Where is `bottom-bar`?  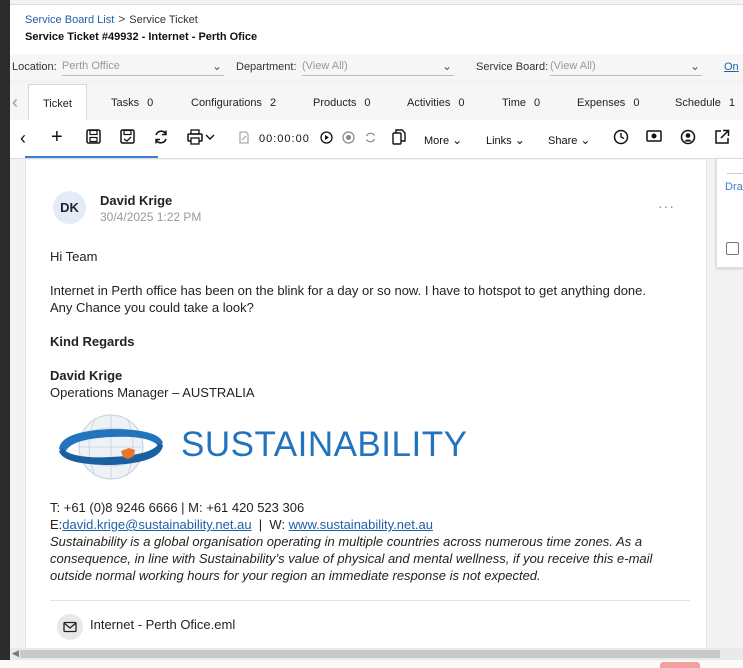
bottom-bar is located at coordinates (371, 664).